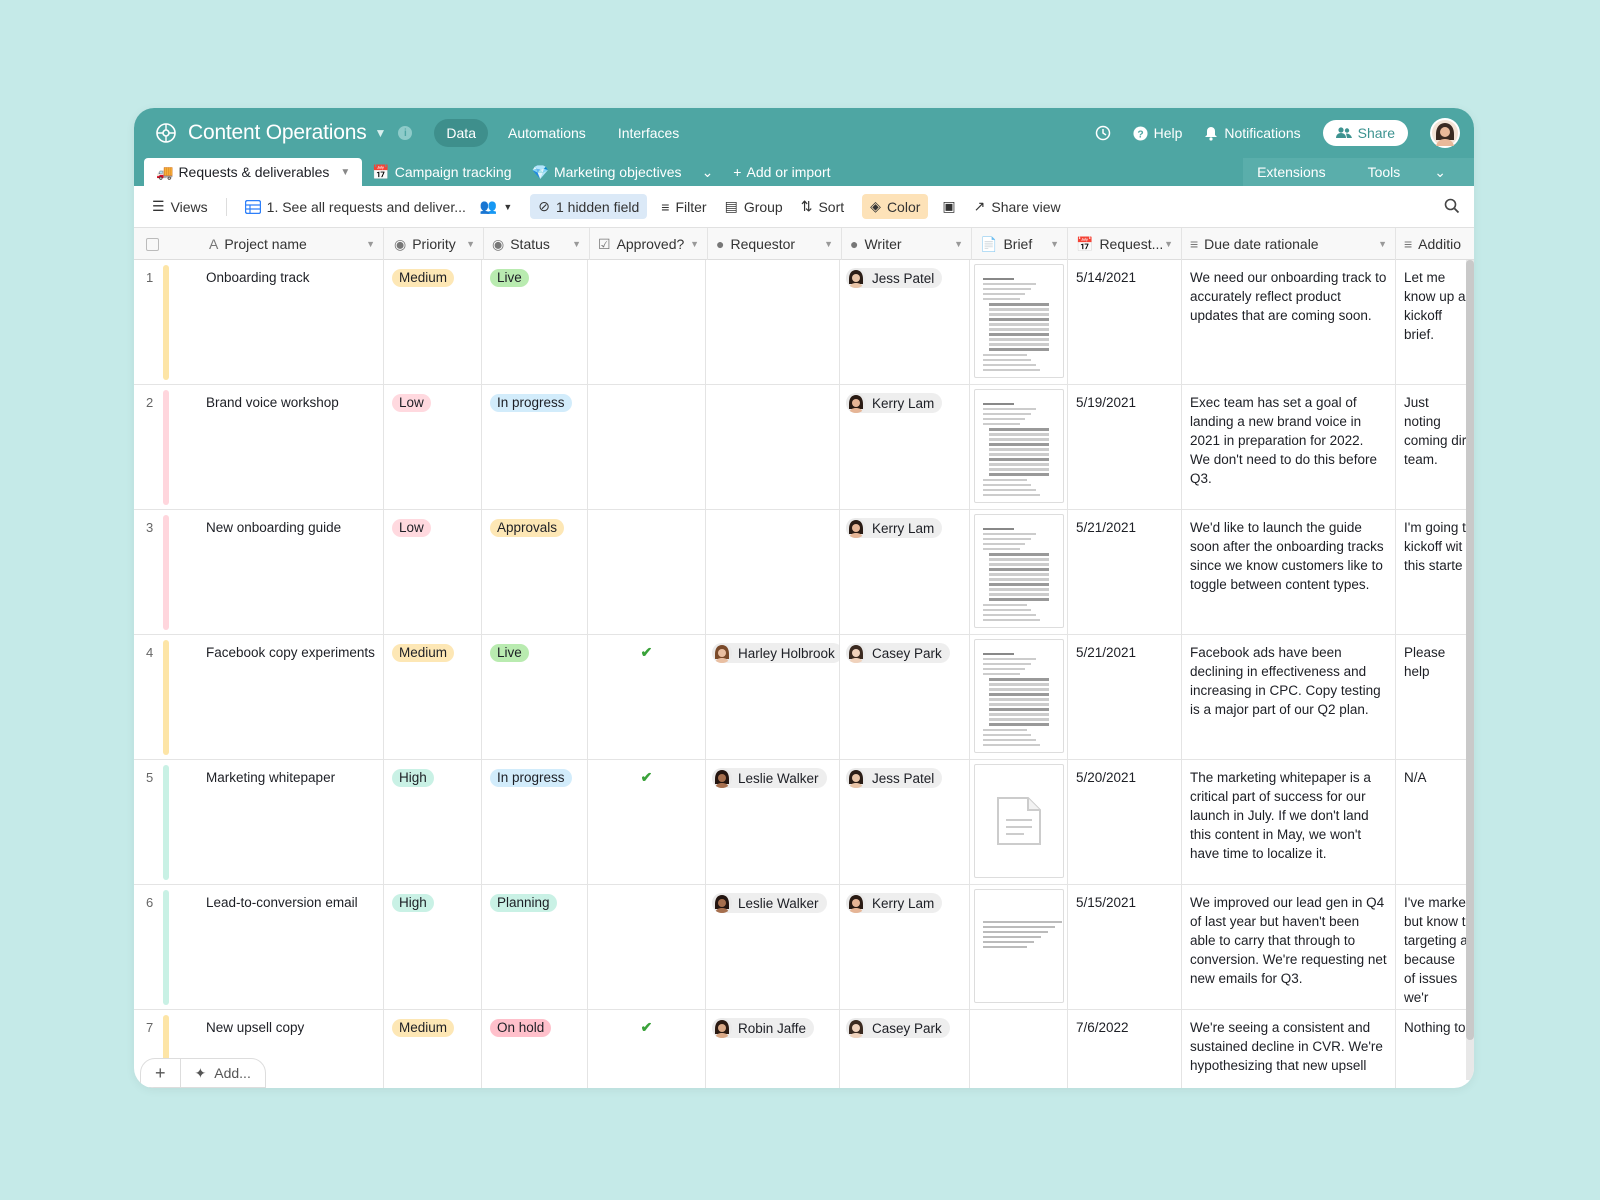  What do you see at coordinates (461, 133) in the screenshot?
I see `nav-data: Data` at bounding box center [461, 133].